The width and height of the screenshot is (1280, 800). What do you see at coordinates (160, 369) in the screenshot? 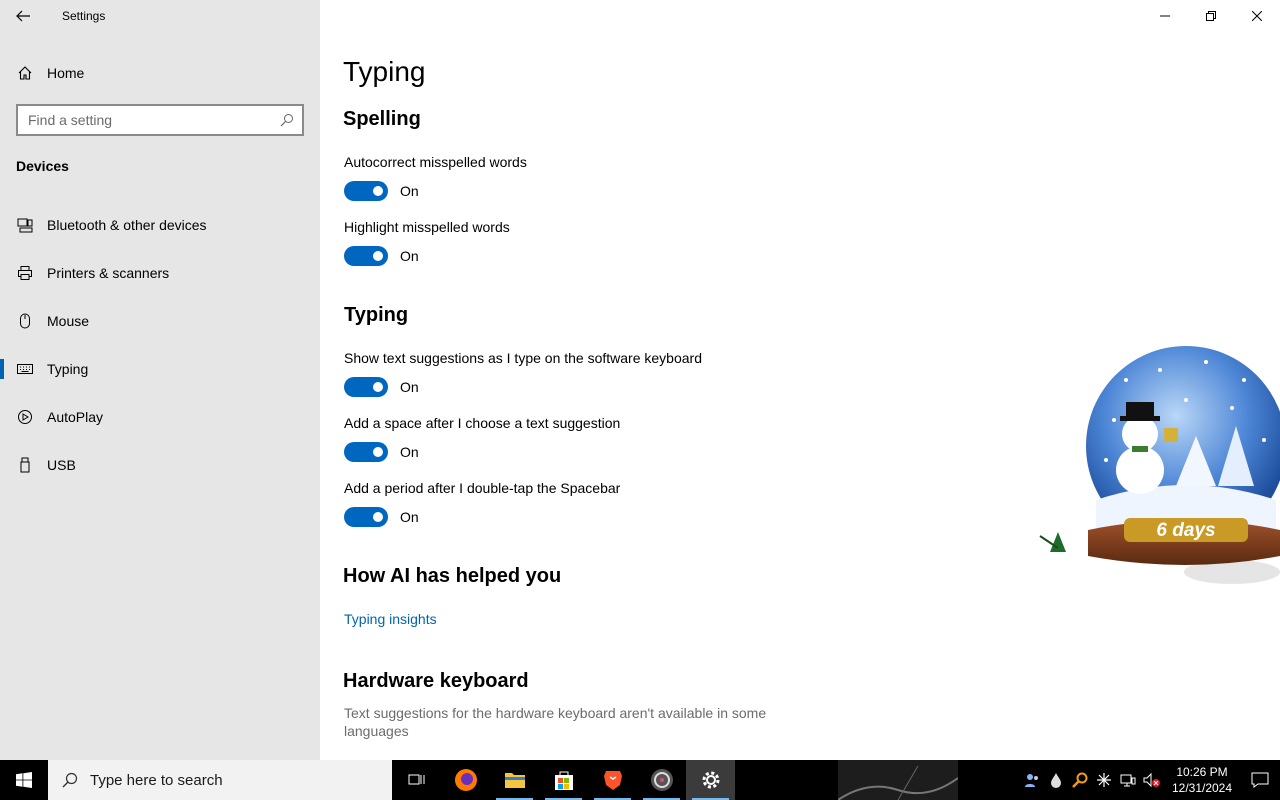
I see `sidebar-item-typing: Typing` at bounding box center [160, 369].